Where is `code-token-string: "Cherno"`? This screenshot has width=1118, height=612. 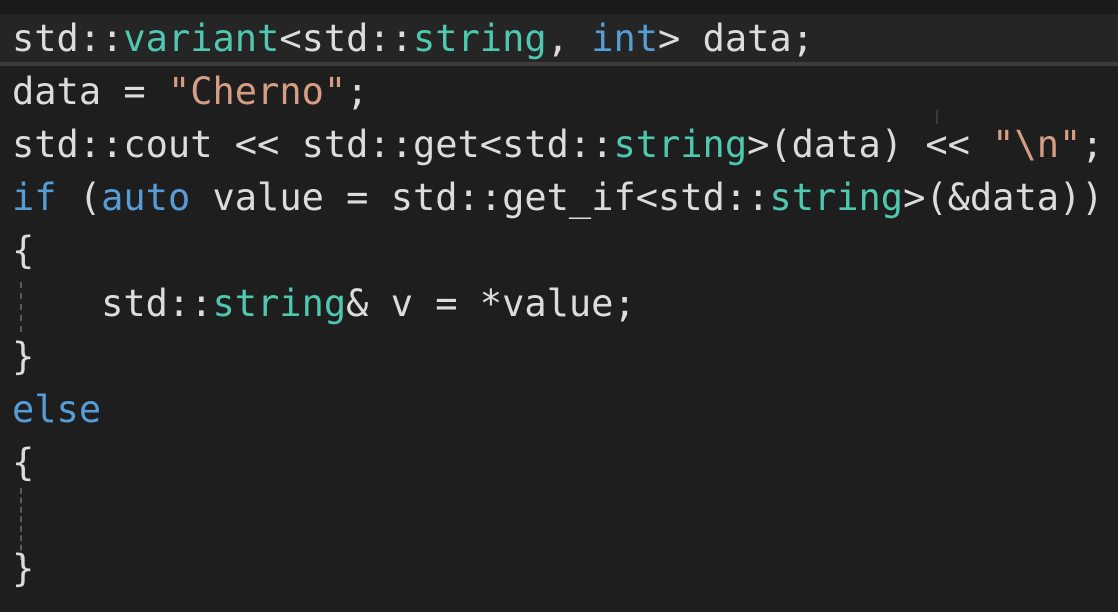
code-token-string: "Cherno" is located at coordinates (257, 91).